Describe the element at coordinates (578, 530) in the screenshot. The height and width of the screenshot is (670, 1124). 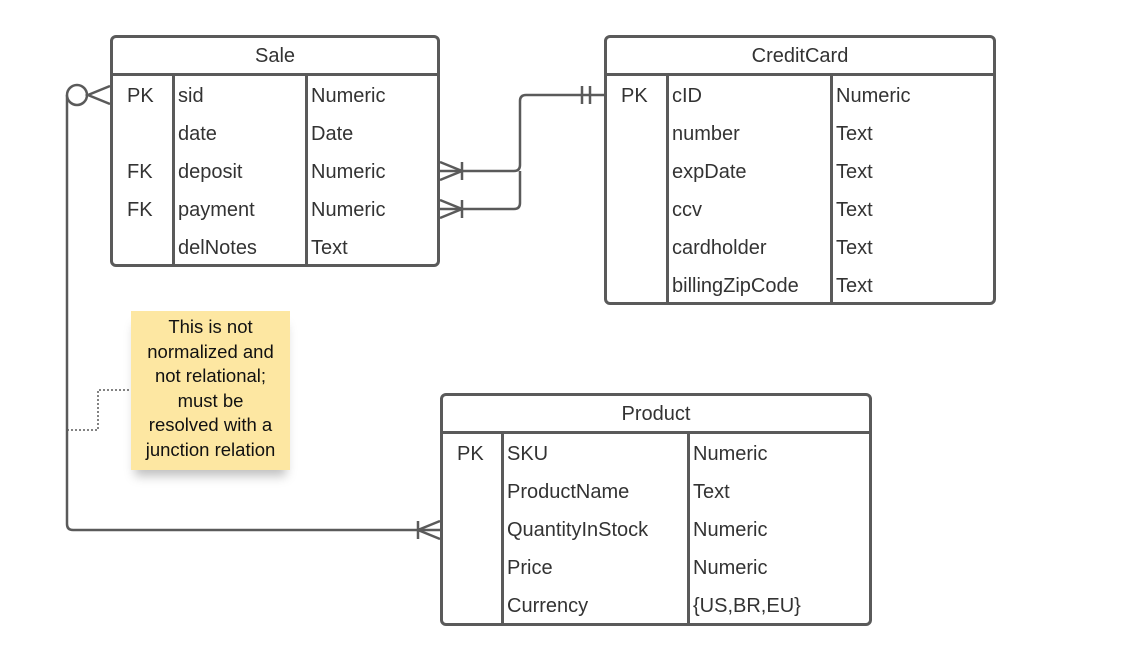
I see `attribute-name: QuantityInStock` at that location.